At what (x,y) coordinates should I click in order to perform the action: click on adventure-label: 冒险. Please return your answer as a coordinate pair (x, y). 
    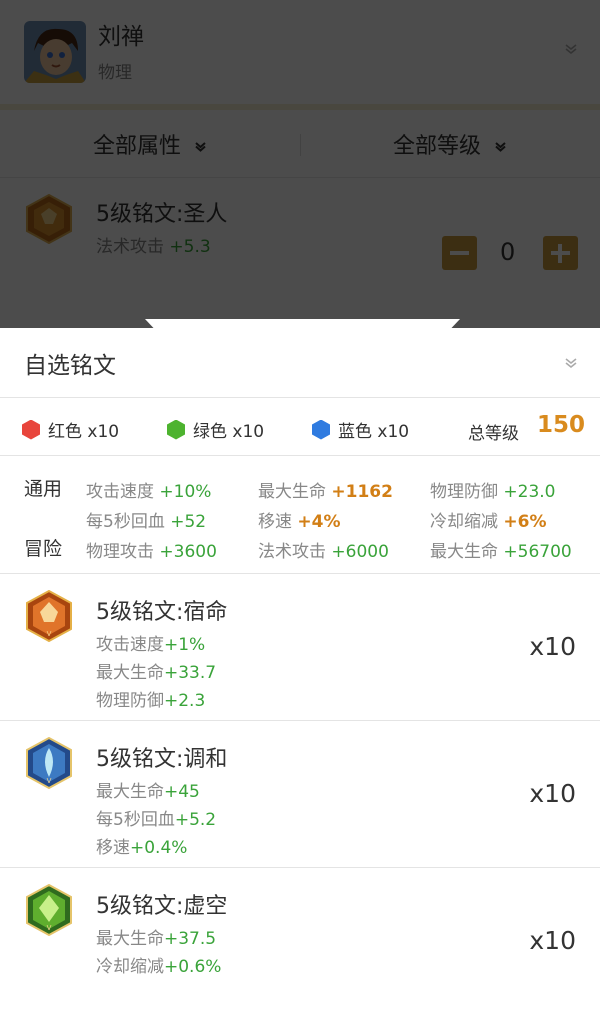
    Looking at the image, I should click on (43, 549).